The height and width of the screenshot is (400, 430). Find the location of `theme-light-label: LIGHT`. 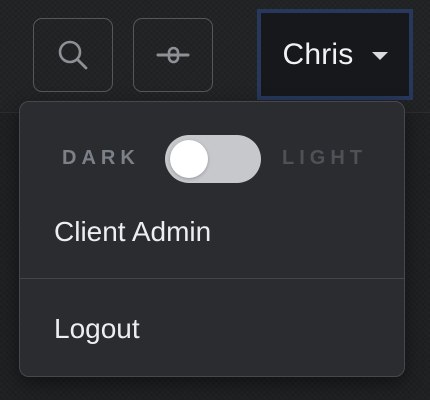

theme-light-label: LIGHT is located at coordinates (324, 158).